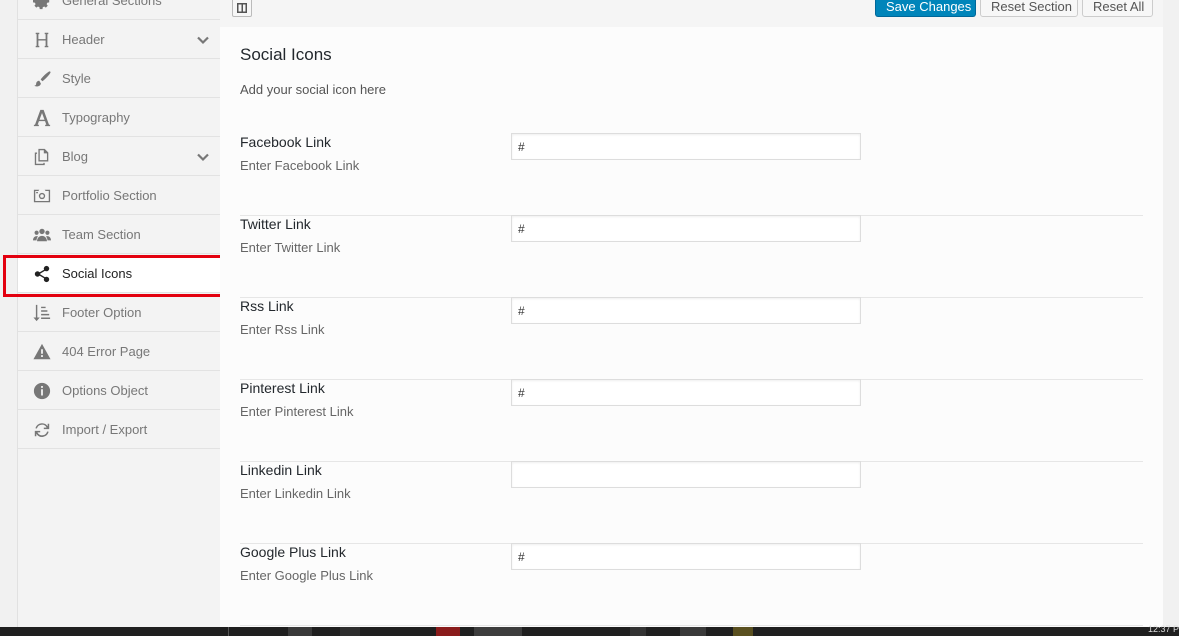 Image resolution: width=1179 pixels, height=636 pixels. What do you see at coordinates (691, 420) in the screenshot?
I see `field-pinterest-link: Pinterest Link Enter Pinterest Link` at bounding box center [691, 420].